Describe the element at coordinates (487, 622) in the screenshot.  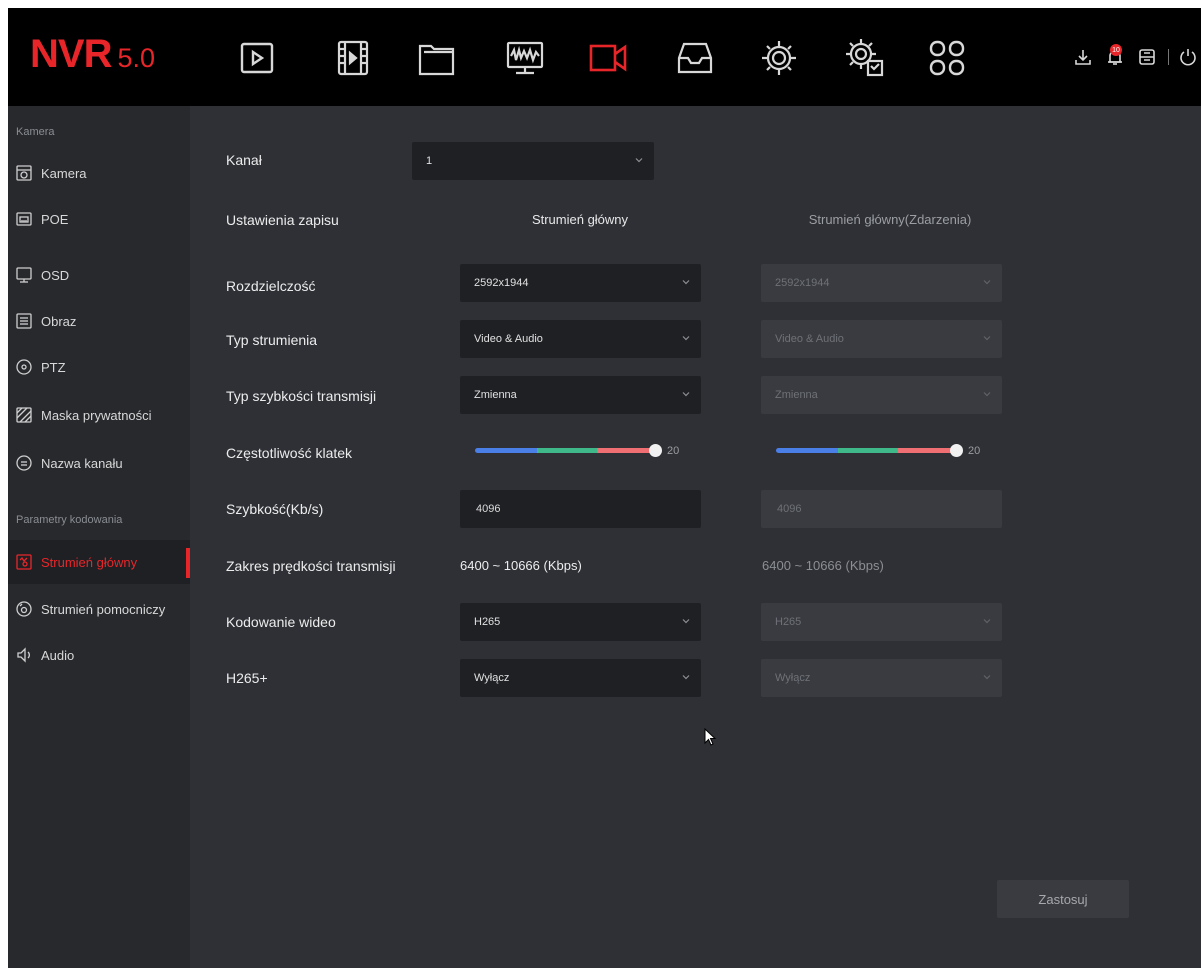
I see `video-codec-main-value: H265` at that location.